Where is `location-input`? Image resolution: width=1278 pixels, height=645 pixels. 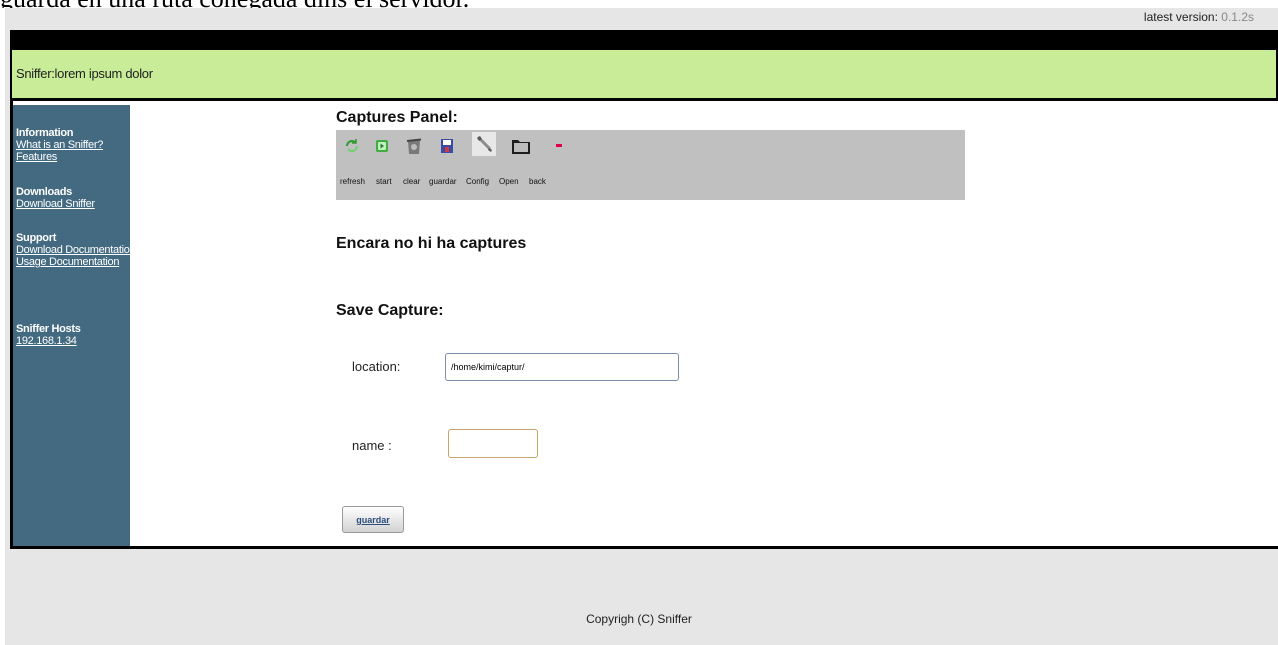
location-input is located at coordinates (562, 367).